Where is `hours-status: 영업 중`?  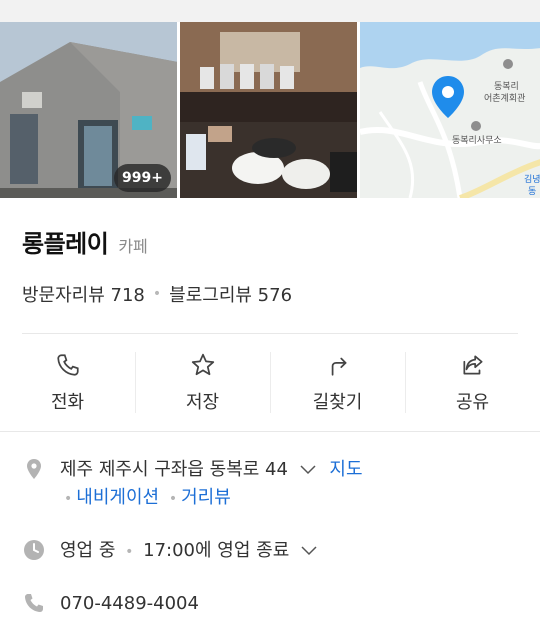 hours-status: 영업 중 is located at coordinates (88, 550).